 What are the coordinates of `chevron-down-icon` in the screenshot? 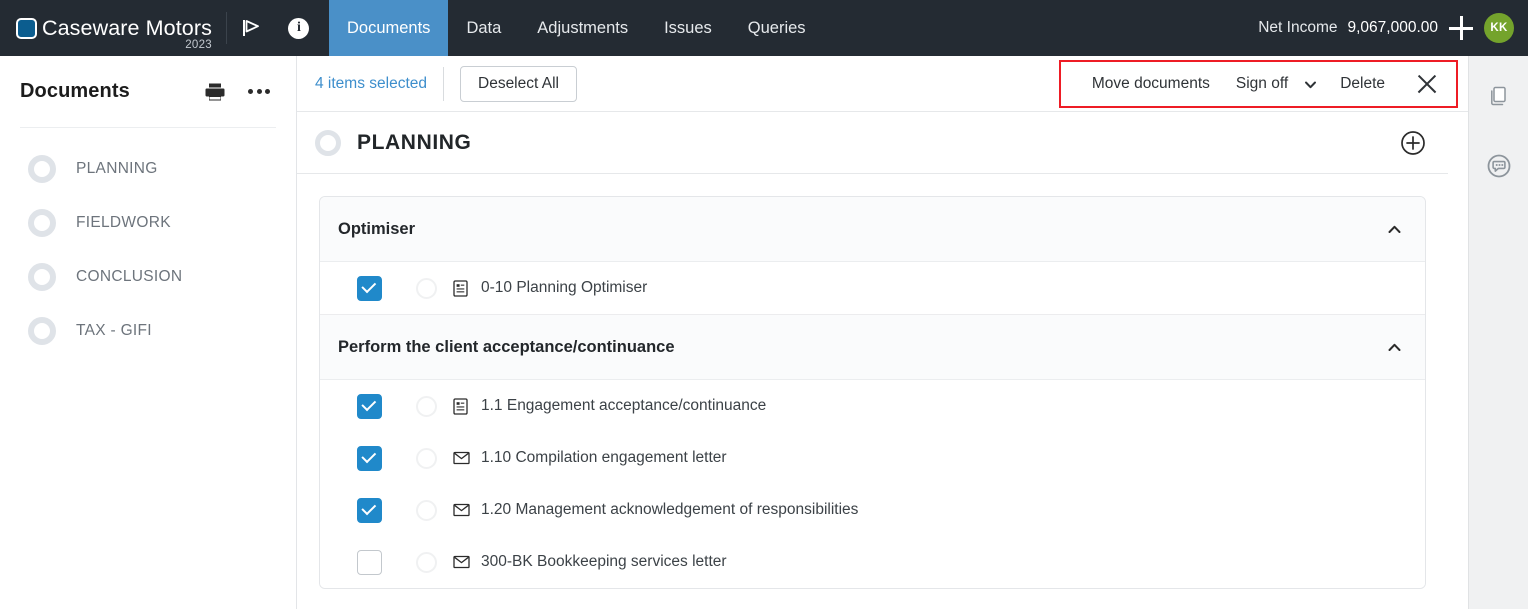 It's located at (1311, 85).